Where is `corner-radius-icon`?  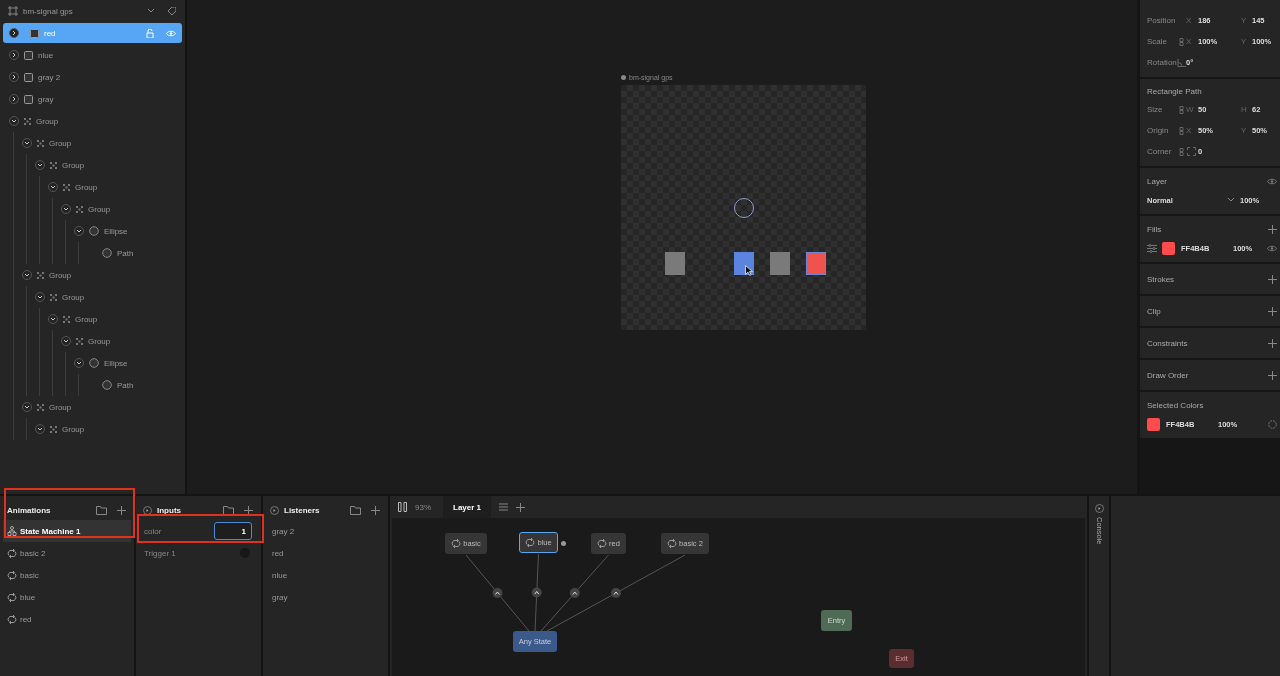
corner-radius-icon is located at coordinates (1191, 151).